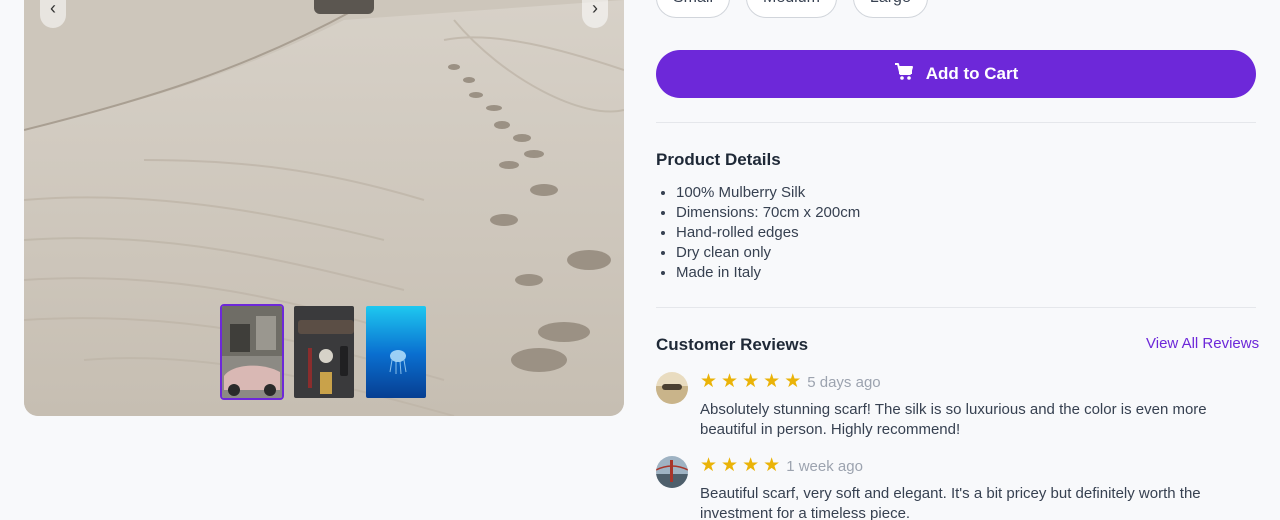  Describe the element at coordinates (904, 74) in the screenshot. I see `cart-icon` at that location.